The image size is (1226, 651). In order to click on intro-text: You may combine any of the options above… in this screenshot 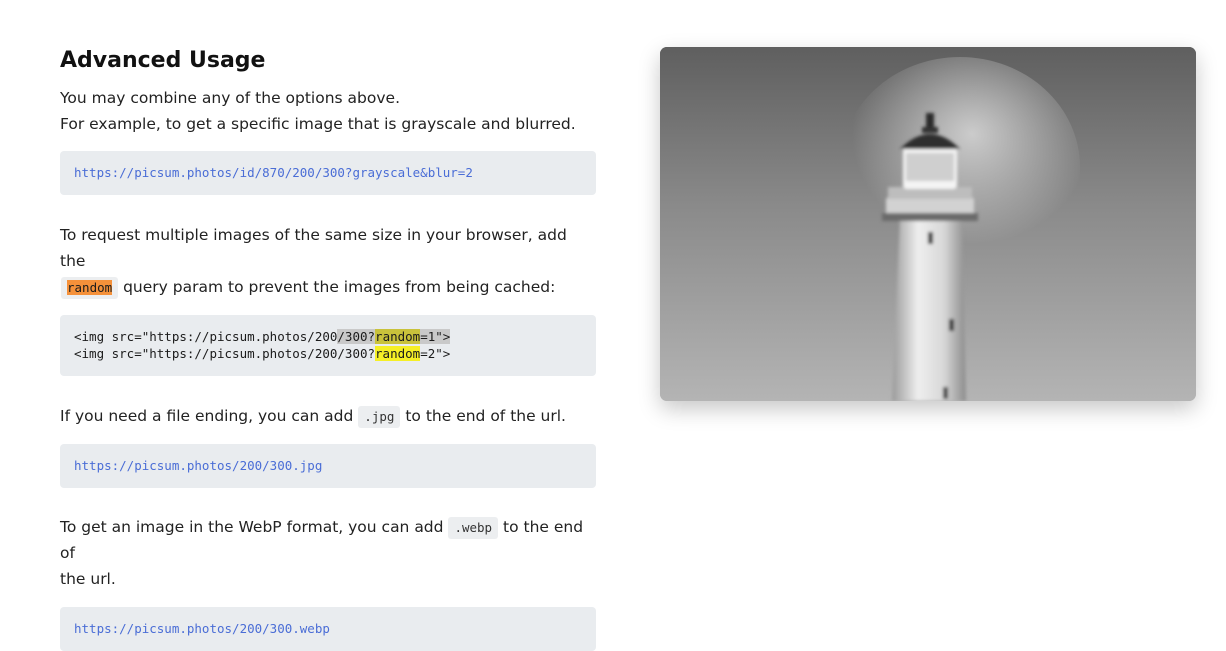, I will do `click(328, 111)`.